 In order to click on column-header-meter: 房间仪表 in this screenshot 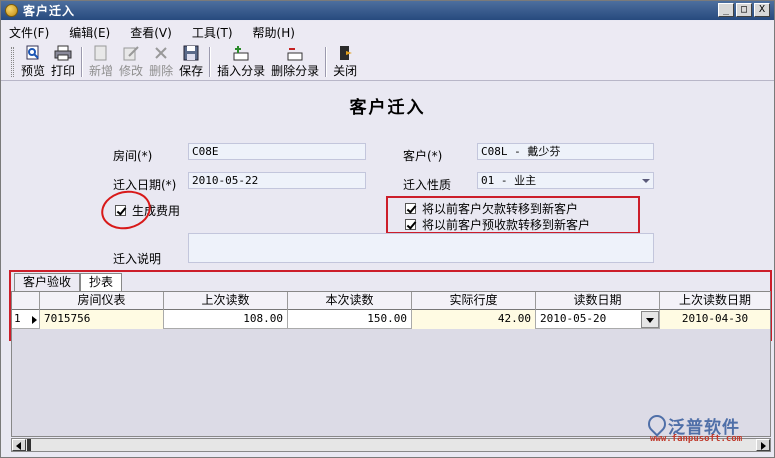, I will do `click(102, 301)`.